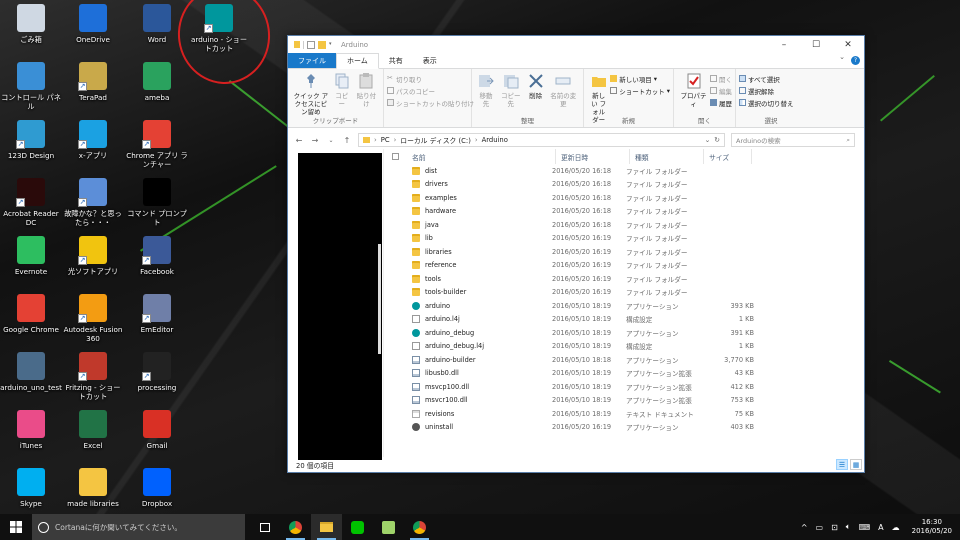 This screenshot has width=960, height=540. I want to click on paste-button: 貼り付け, so click(366, 90).